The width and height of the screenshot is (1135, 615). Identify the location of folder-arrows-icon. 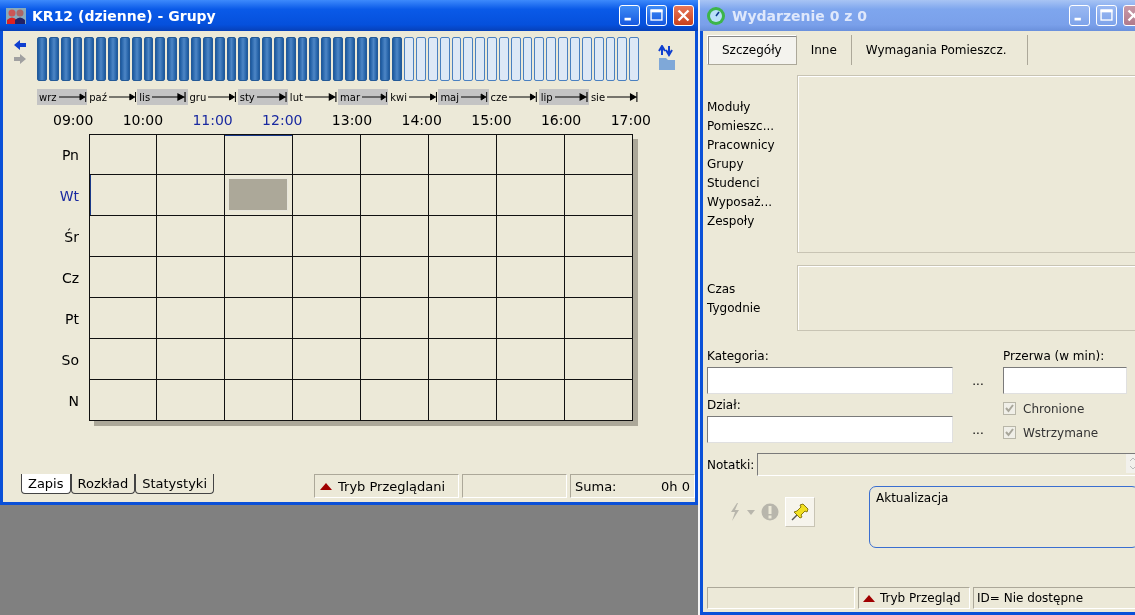
(667, 58).